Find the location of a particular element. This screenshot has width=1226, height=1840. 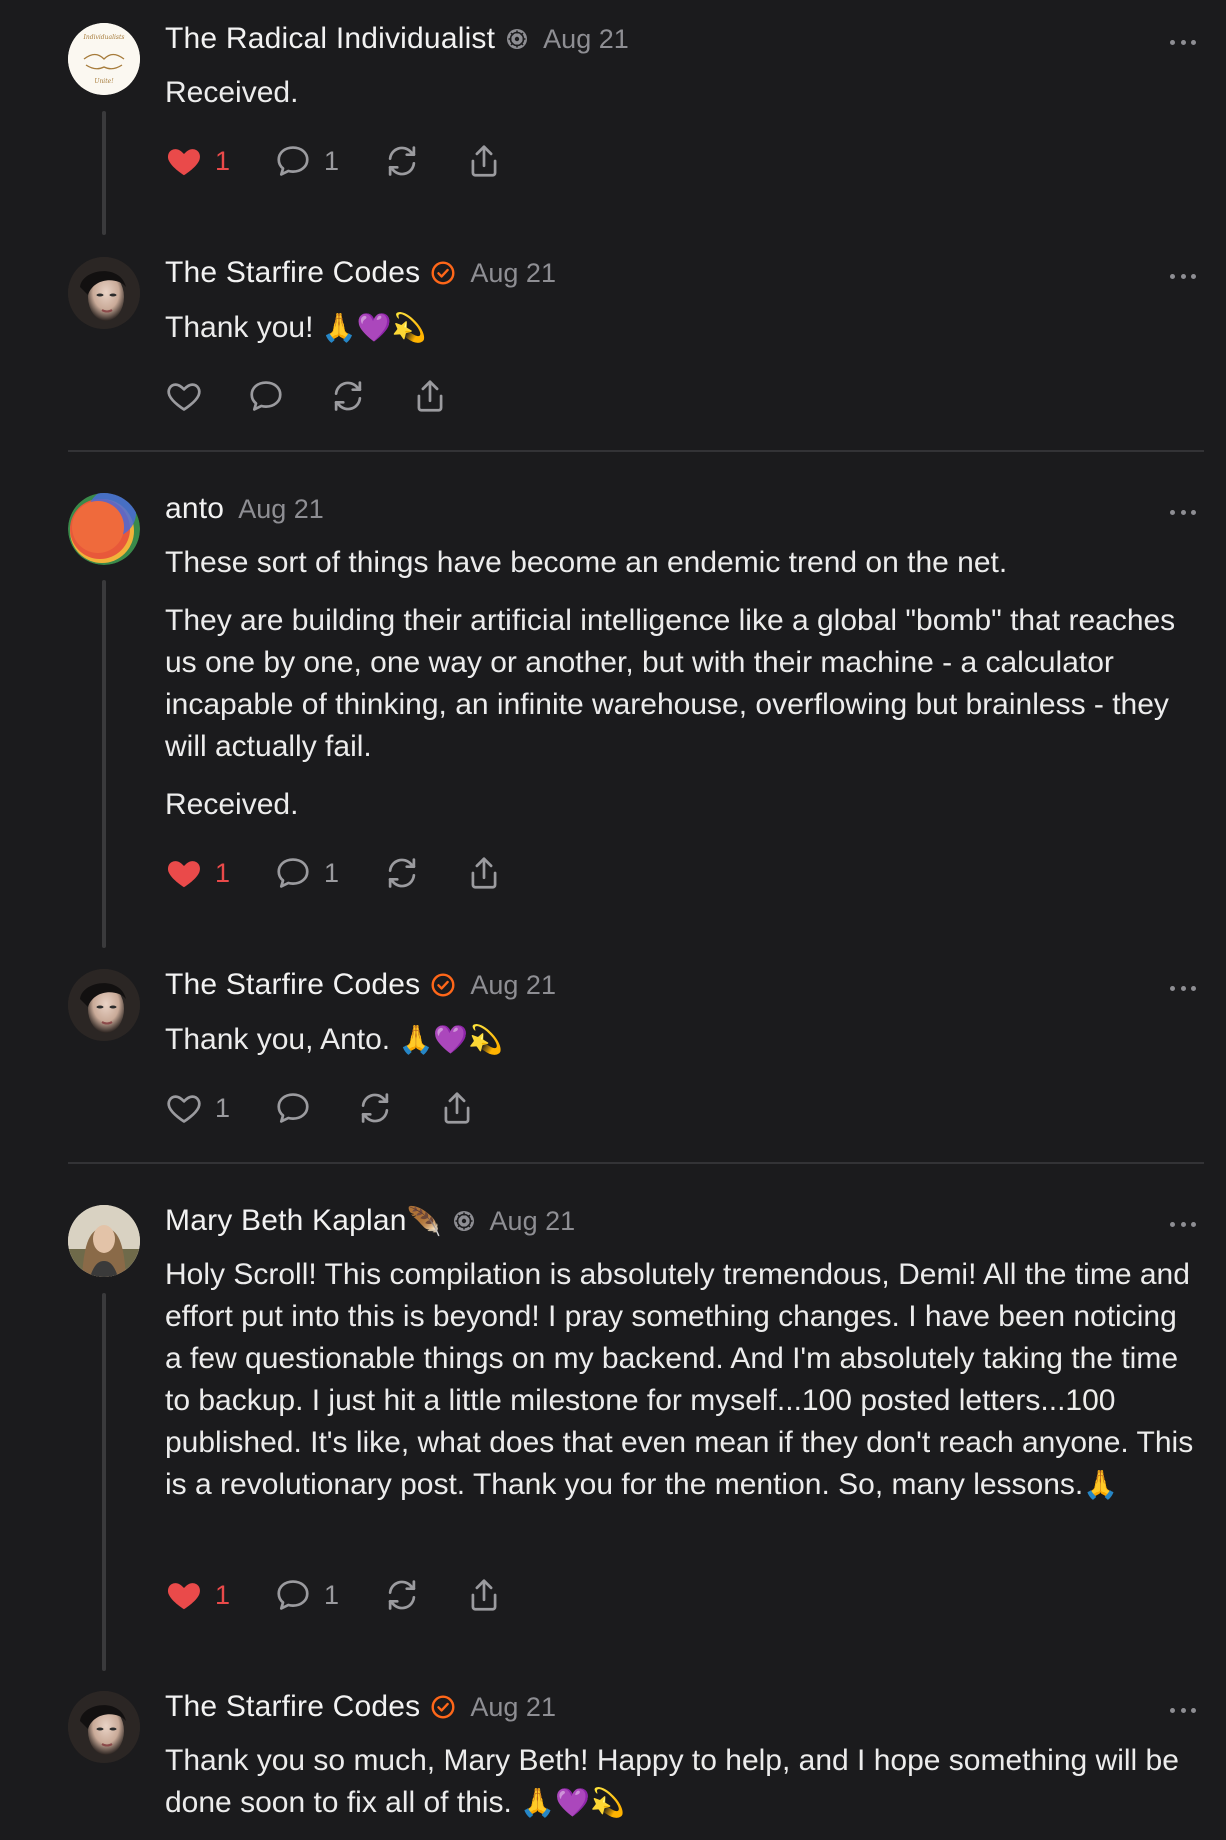

comment-header: Mary Beth Kaplan 🪶 Aug 21 is located at coordinates (370, 1221).